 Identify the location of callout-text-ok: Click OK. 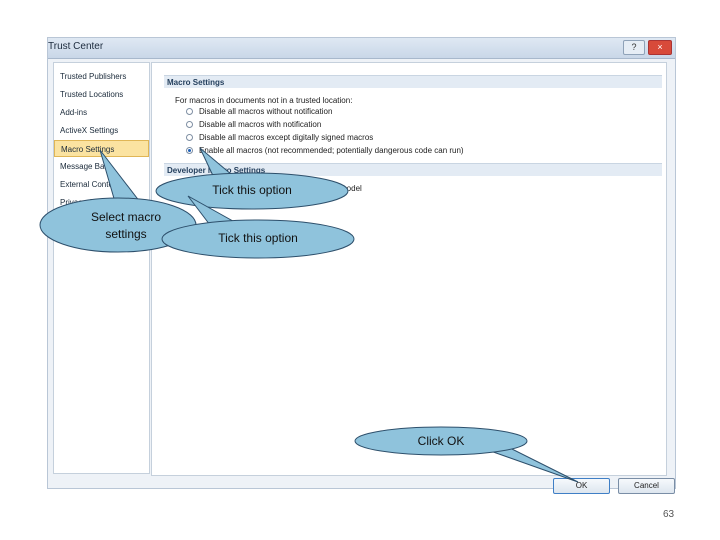
(441, 441).